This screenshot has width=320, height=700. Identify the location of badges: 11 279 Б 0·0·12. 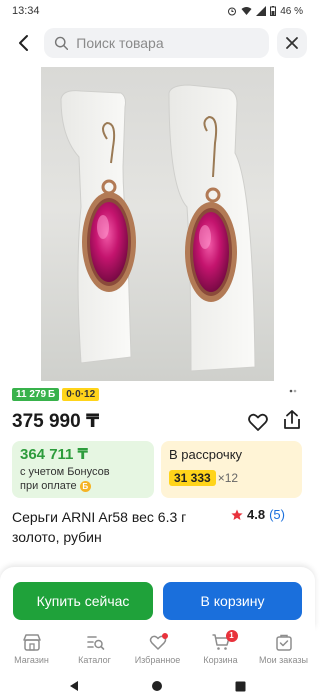
(56, 394).